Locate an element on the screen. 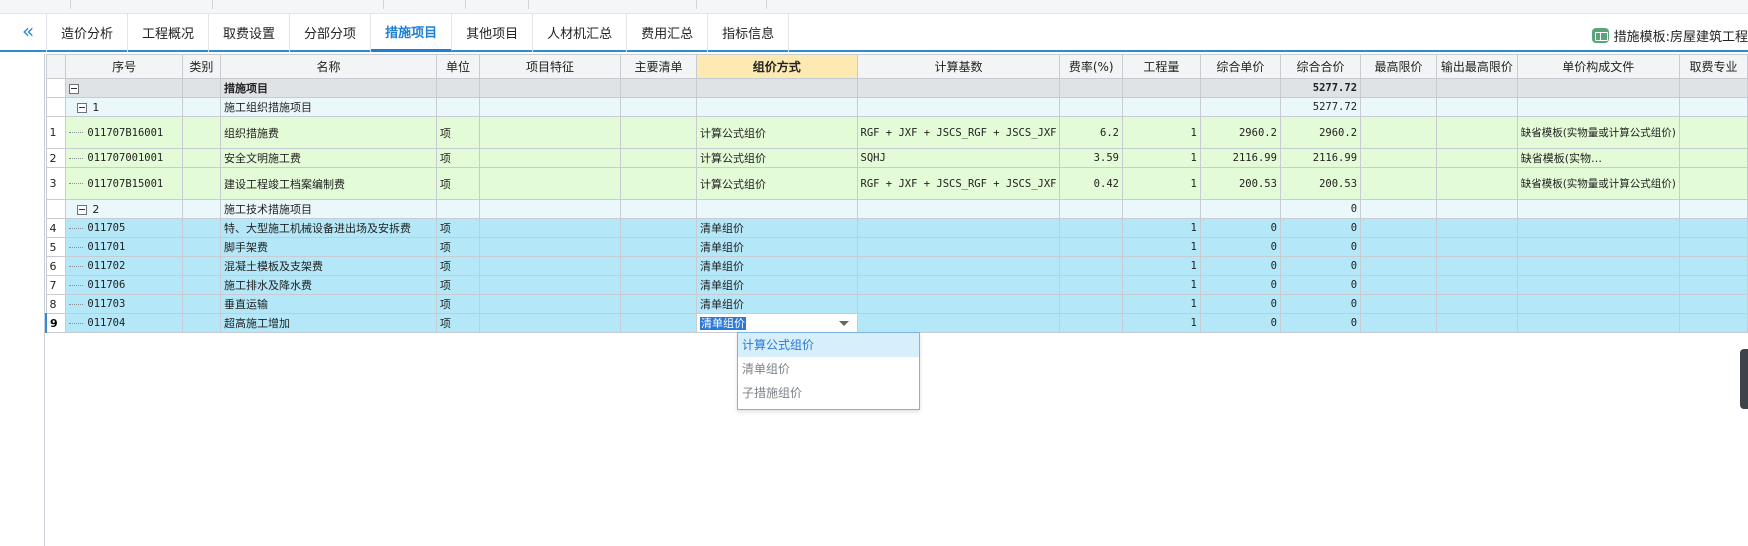 The width and height of the screenshot is (1748, 546). side-panel-handle is located at coordinates (1744, 379).